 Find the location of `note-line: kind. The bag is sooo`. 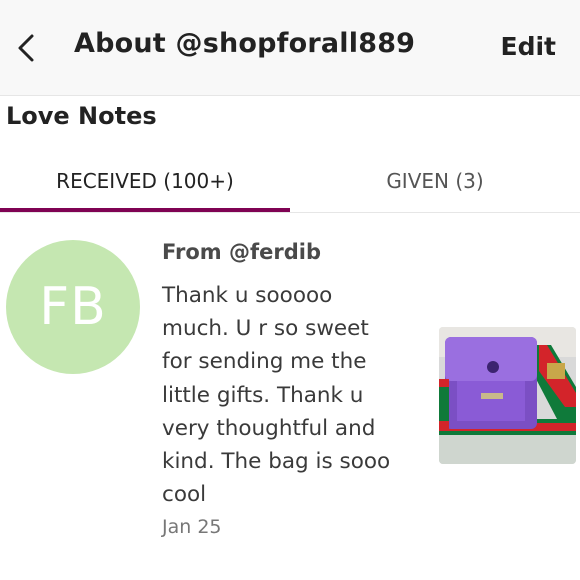

note-line: kind. The bag is sooo is located at coordinates (276, 462).